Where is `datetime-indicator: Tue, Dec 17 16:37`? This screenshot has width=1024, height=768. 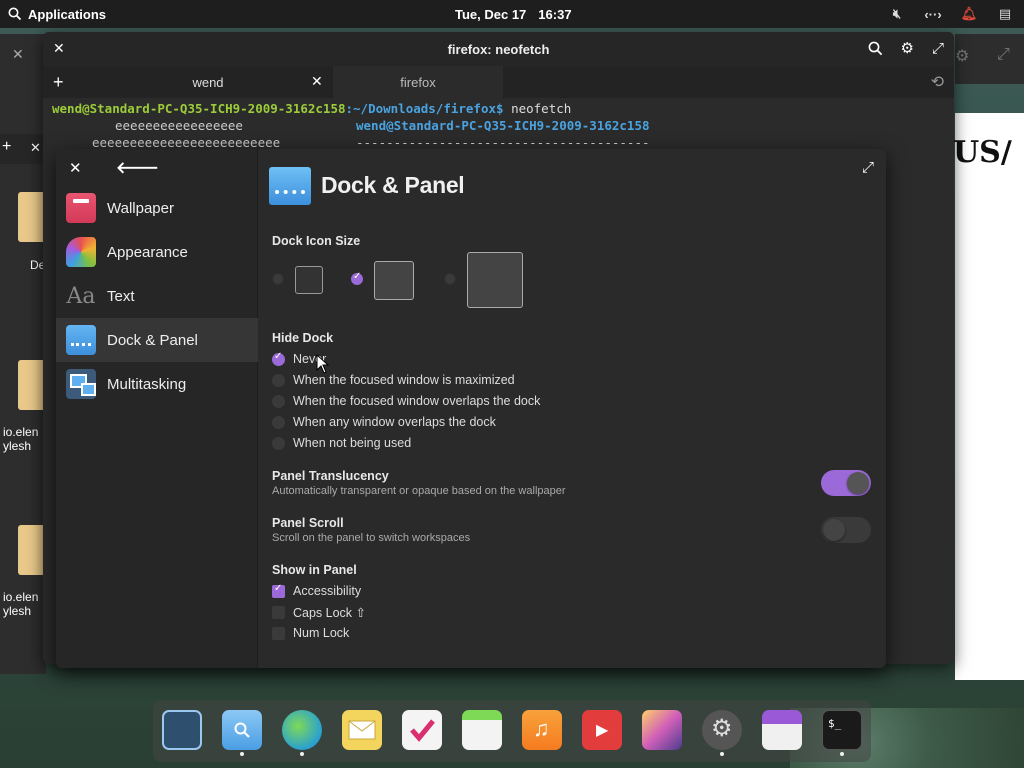
datetime-indicator: Tue, Dec 17 16:37 is located at coordinates (513, 14).